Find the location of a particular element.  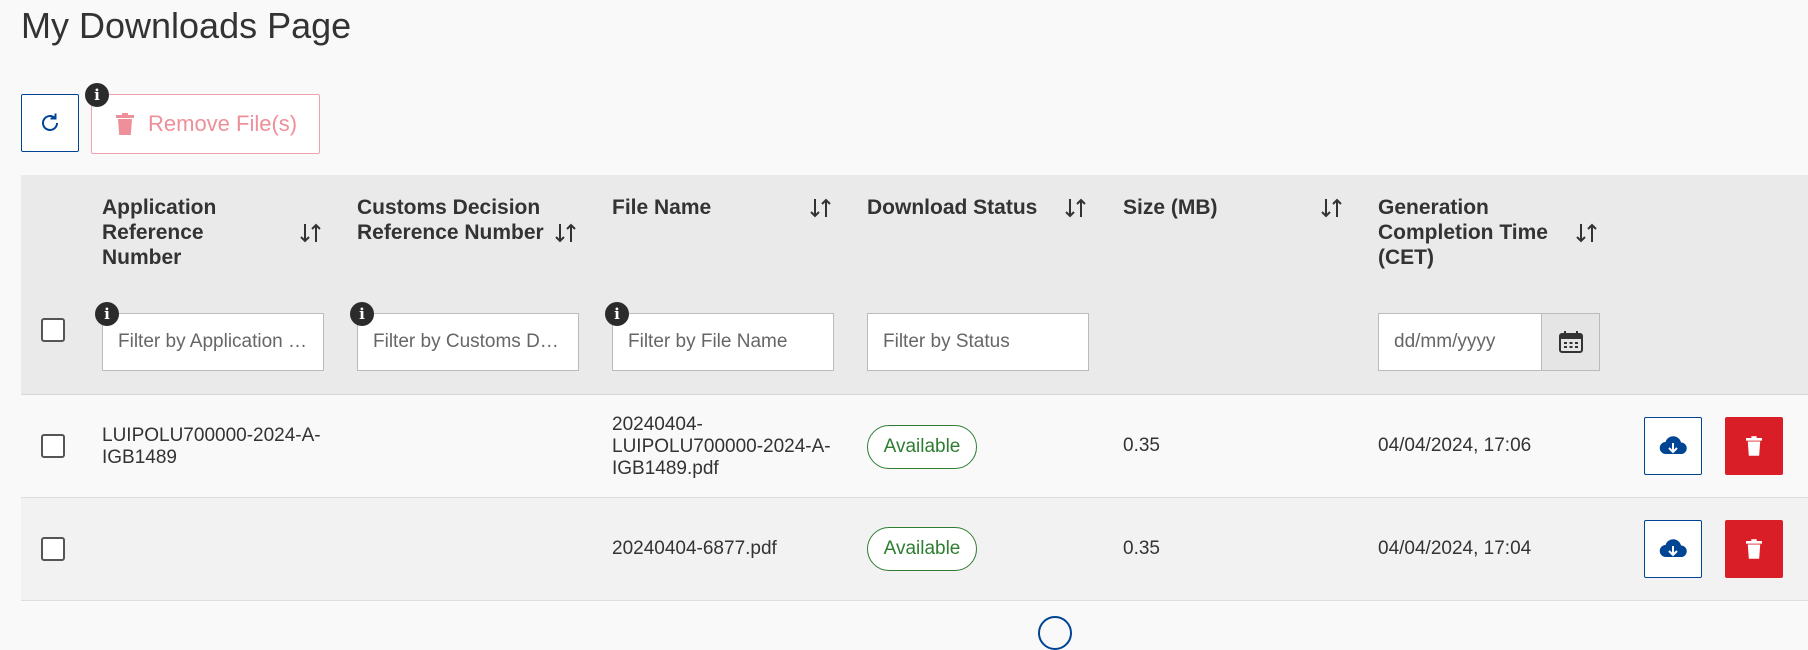

column-header-application-reference: Application Reference Number is located at coordinates (192, 232).